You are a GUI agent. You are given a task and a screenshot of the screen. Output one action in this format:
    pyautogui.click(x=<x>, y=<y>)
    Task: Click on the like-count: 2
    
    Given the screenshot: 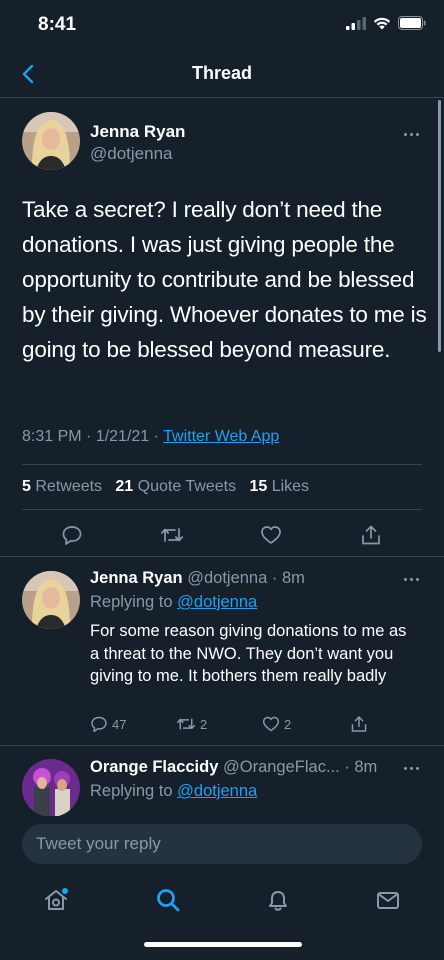 What is the action you would take?
    pyautogui.click(x=288, y=724)
    